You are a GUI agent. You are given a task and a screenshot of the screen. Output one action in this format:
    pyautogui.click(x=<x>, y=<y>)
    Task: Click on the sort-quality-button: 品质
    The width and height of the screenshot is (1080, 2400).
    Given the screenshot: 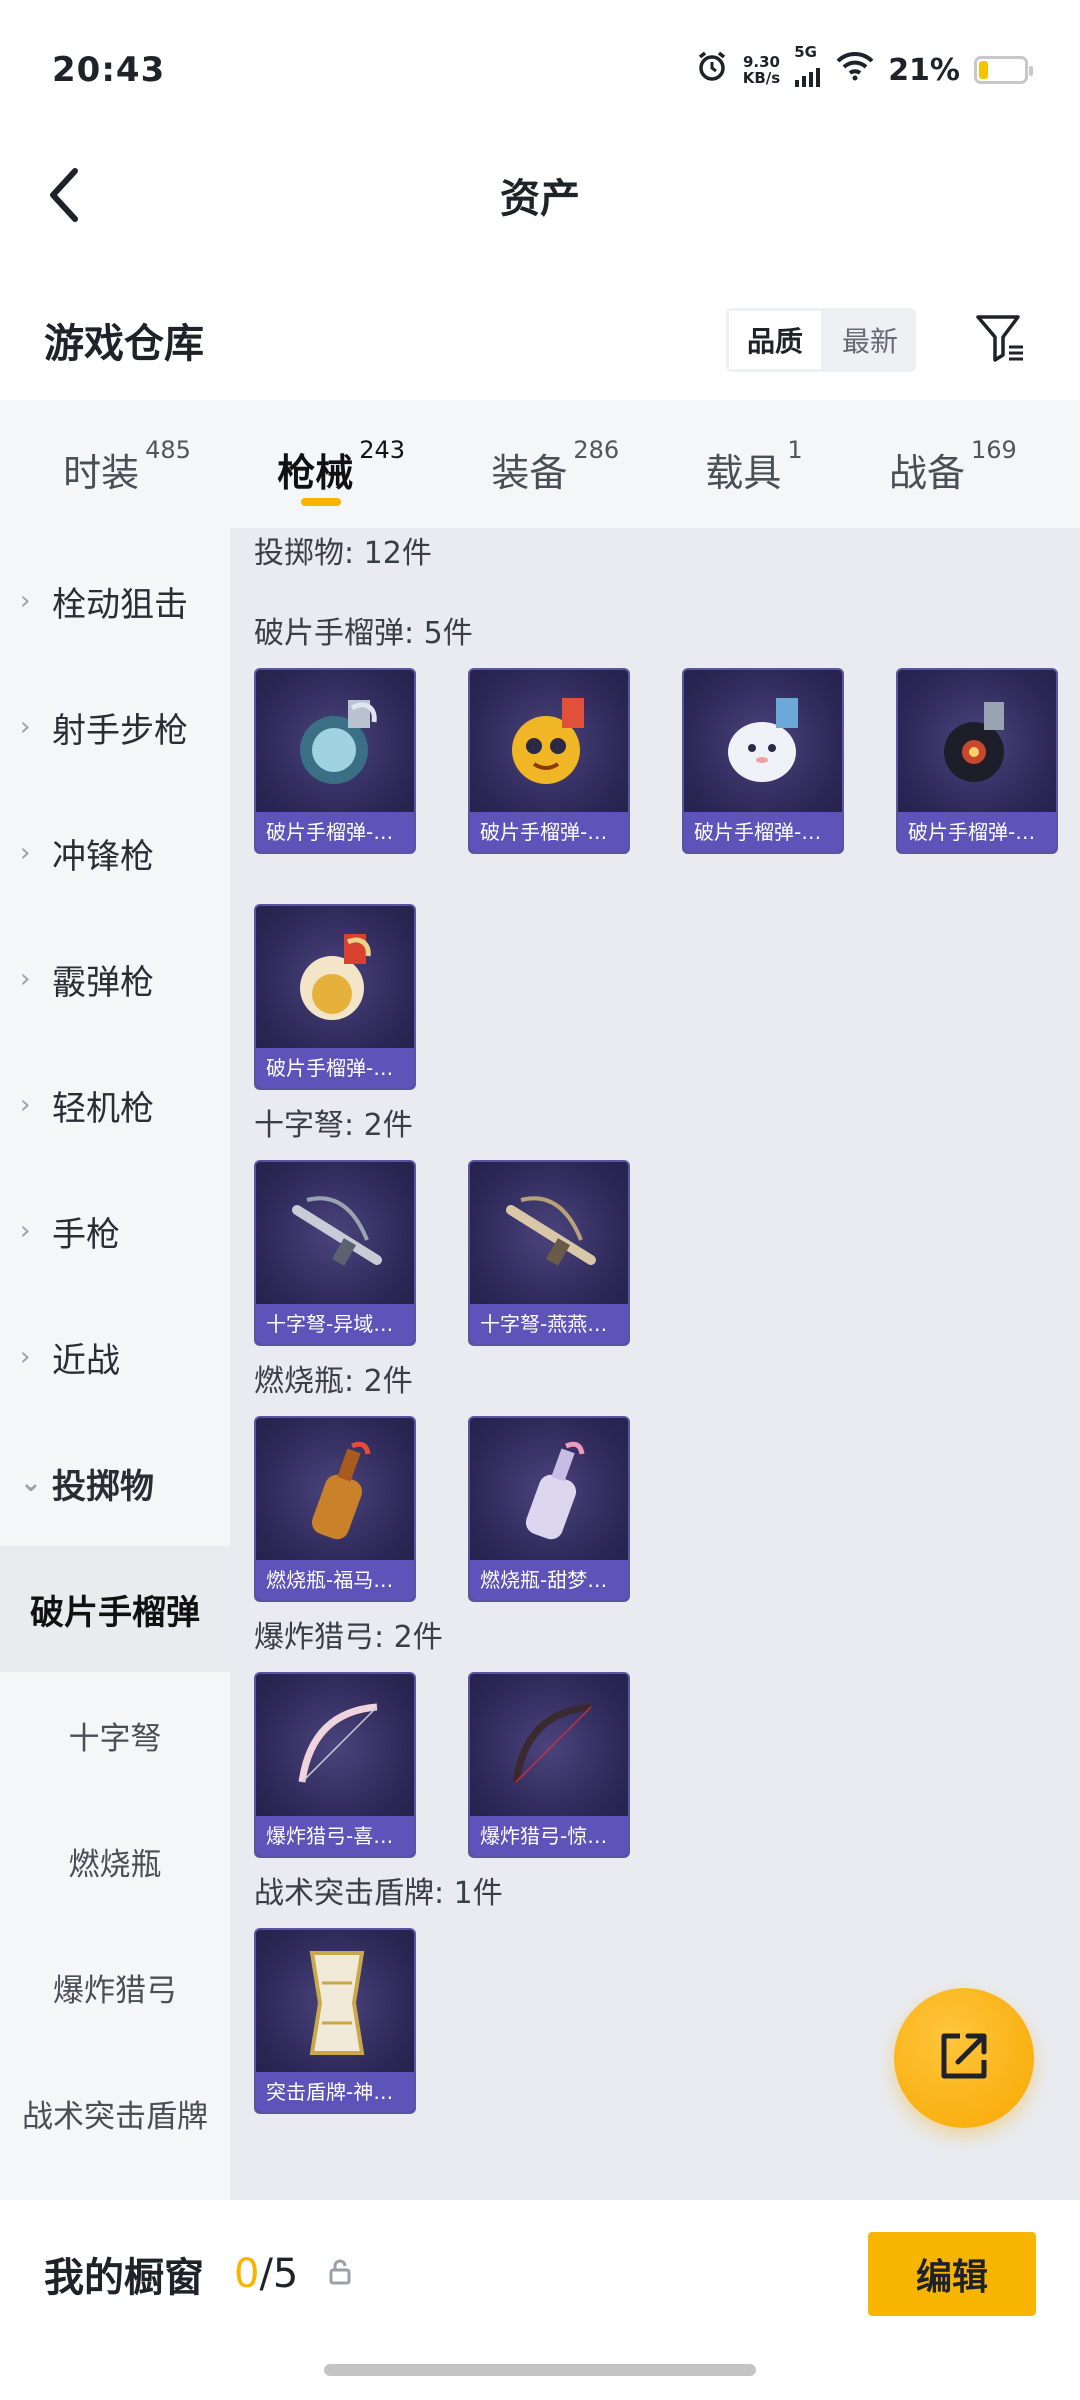 What is the action you would take?
    pyautogui.click(x=774, y=340)
    